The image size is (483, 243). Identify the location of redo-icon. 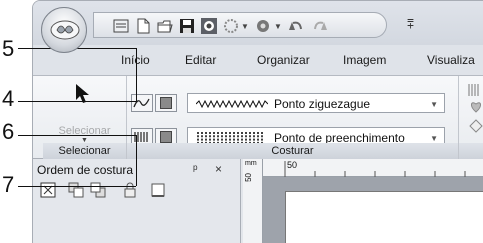
(321, 26).